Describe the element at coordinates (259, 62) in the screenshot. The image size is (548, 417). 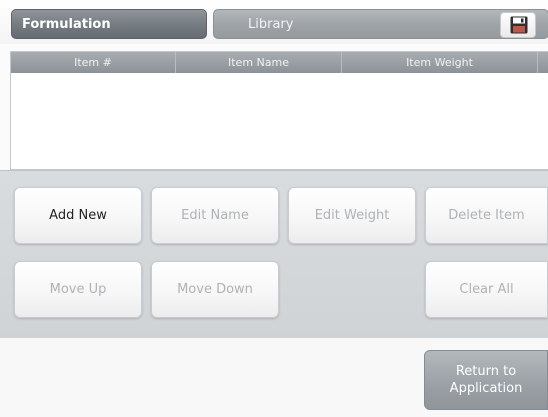
I see `column-header-item-name: Item Name` at that location.